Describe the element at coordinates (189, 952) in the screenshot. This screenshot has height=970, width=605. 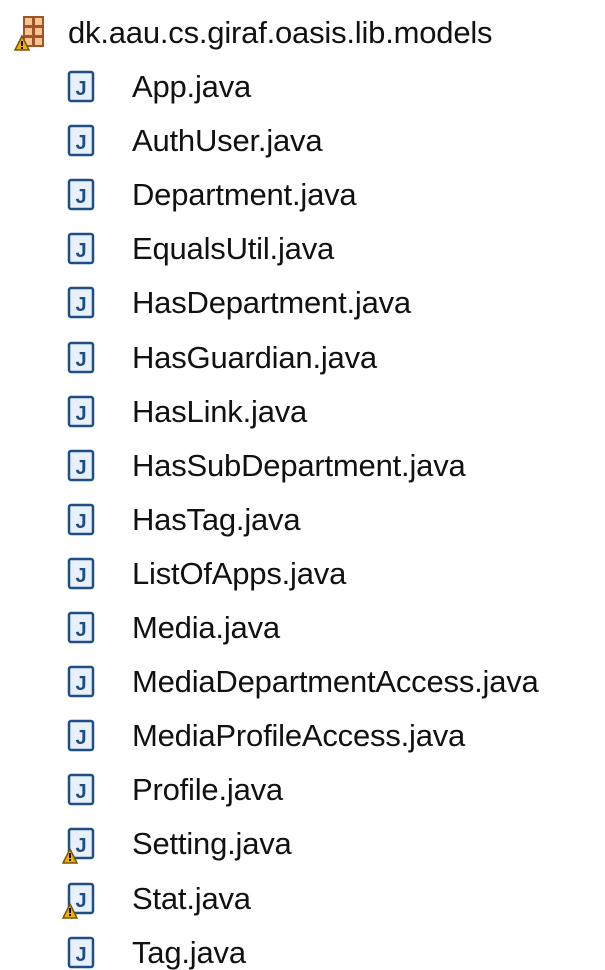
I see `file-label: Tag.java` at that location.